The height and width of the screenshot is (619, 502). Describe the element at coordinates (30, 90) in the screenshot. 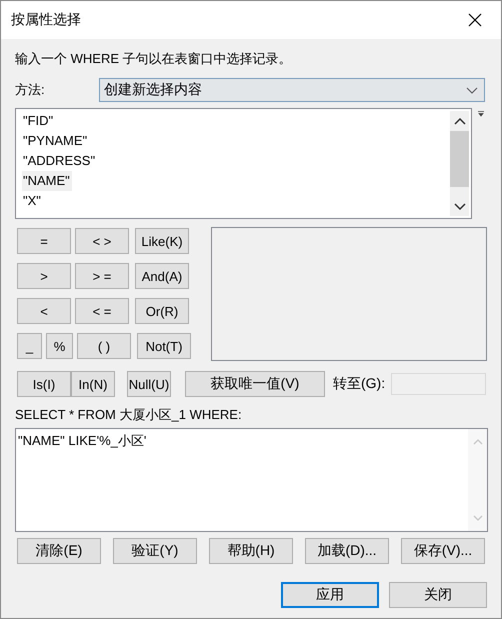

I see `method-label: 方法:` at that location.